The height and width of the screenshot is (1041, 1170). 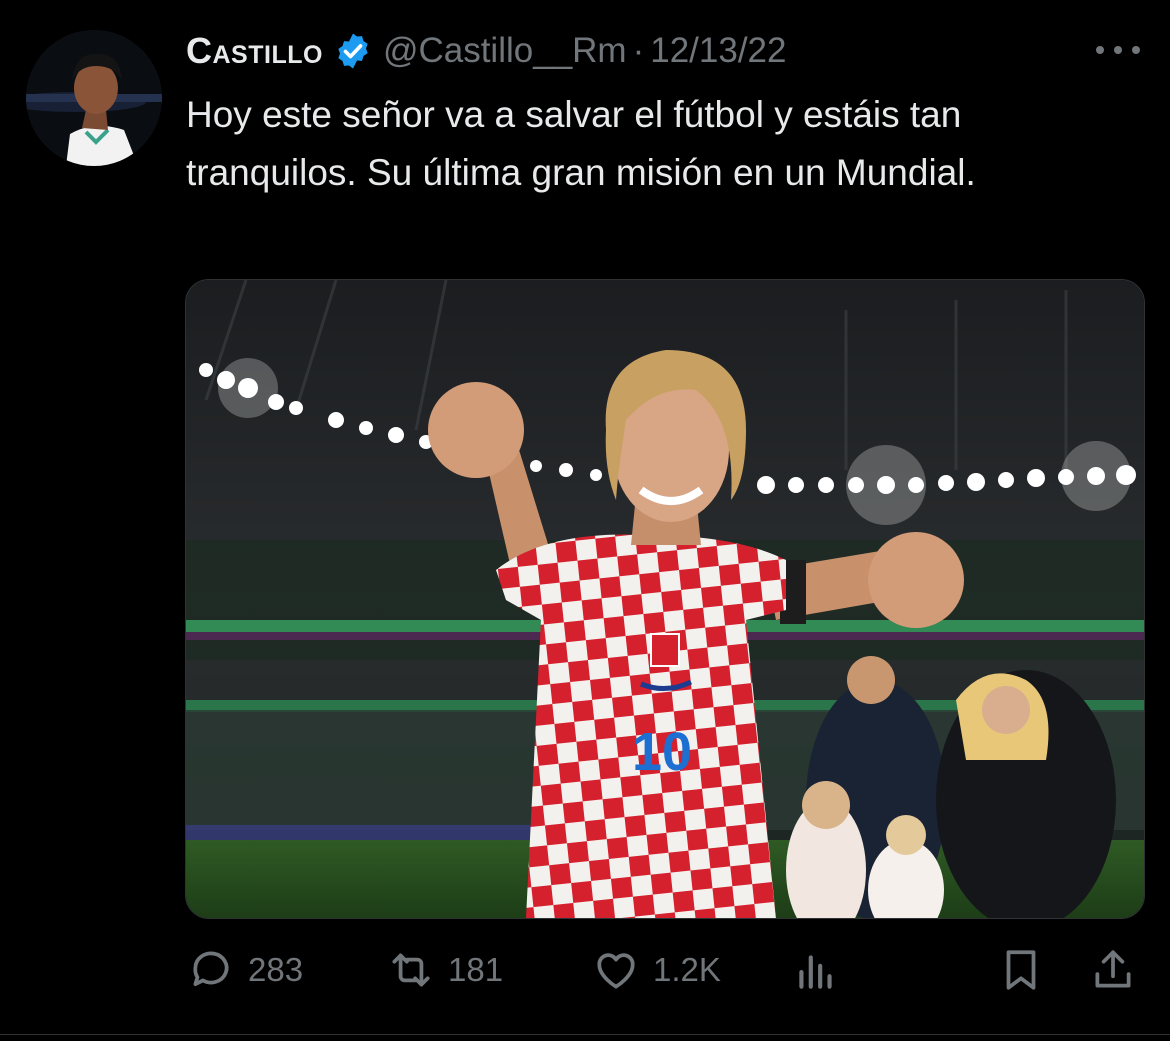 I want to click on retweet-button: 181, so click(x=444, y=970).